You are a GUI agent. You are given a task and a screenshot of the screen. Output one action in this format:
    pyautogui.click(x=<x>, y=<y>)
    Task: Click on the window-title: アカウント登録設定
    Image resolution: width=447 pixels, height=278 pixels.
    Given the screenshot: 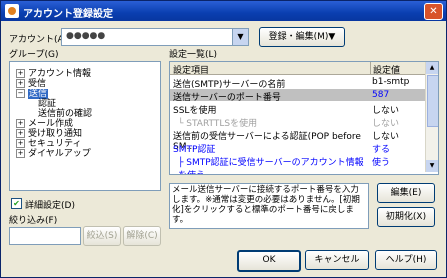 What is the action you would take?
    pyautogui.click(x=68, y=14)
    